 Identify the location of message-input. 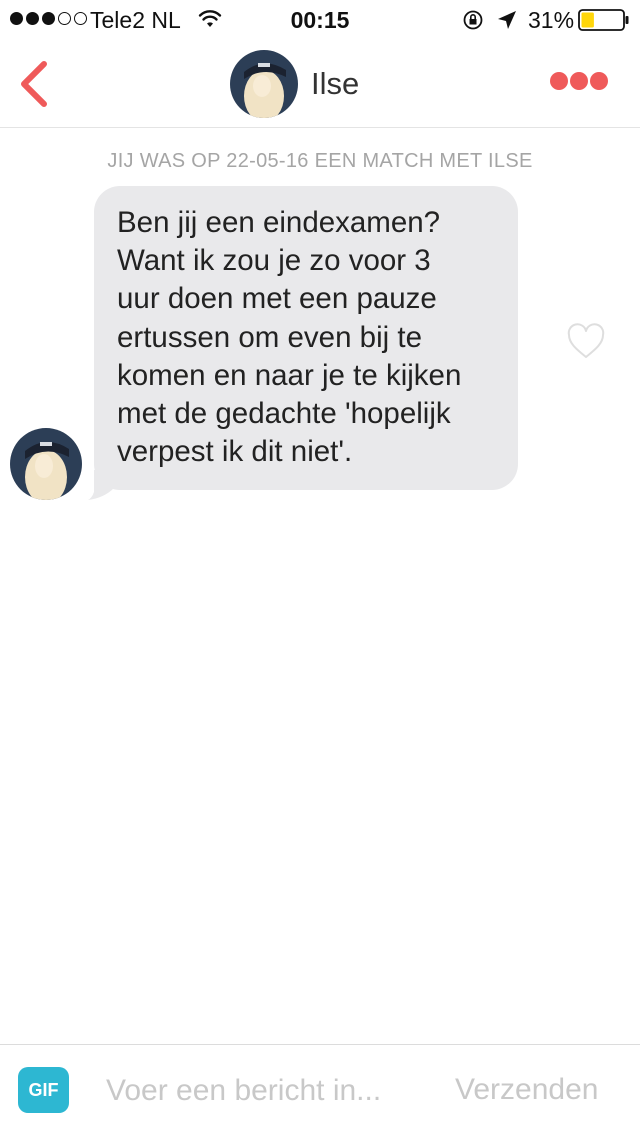
(270, 1091).